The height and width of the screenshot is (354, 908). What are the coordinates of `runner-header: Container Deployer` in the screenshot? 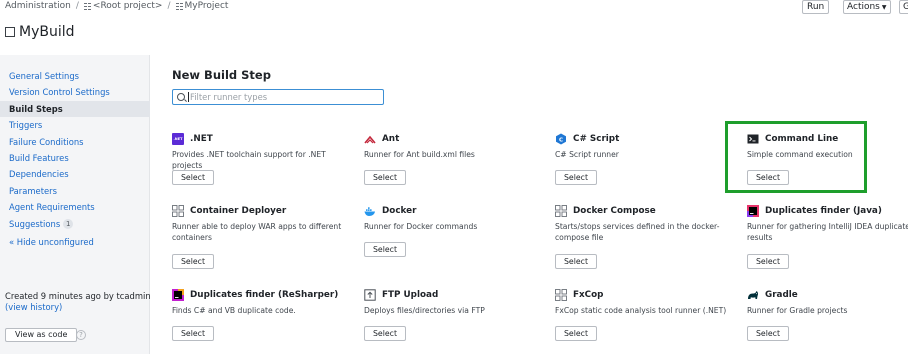 It's located at (229, 211).